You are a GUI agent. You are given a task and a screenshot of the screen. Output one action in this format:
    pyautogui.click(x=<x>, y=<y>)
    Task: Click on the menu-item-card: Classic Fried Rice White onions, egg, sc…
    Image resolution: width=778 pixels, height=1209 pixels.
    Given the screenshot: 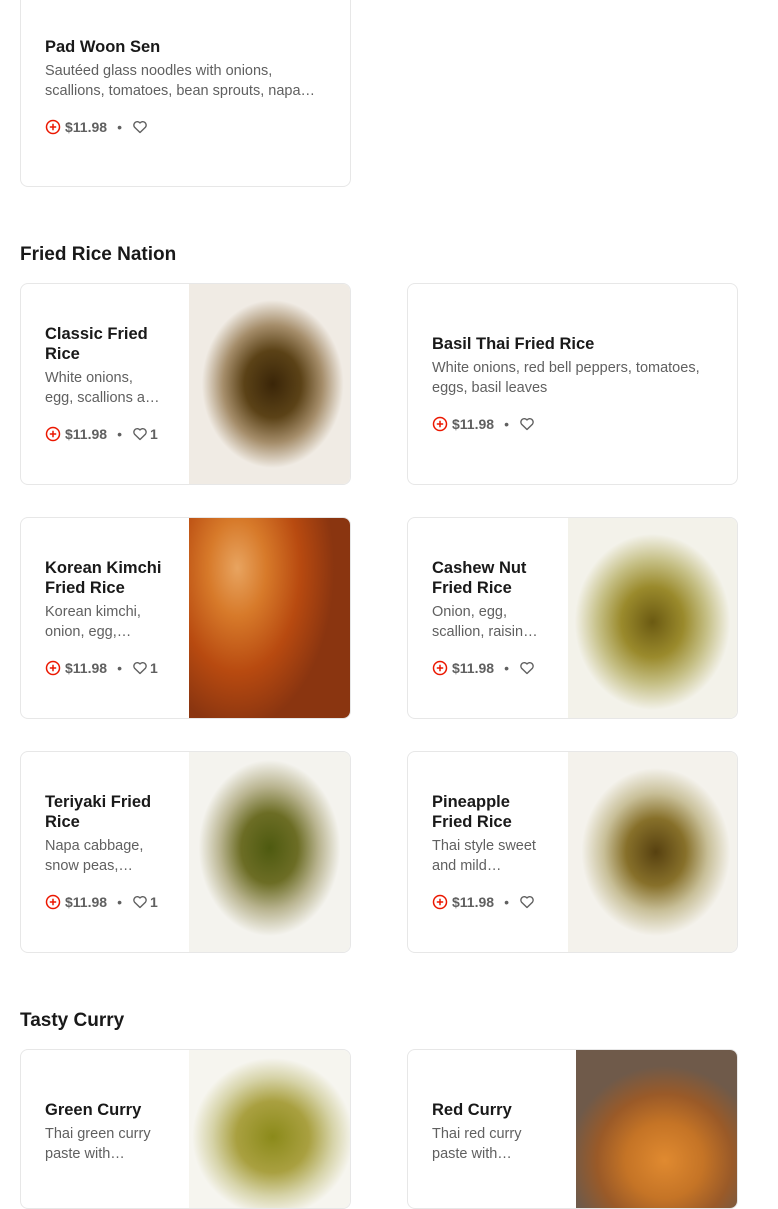 What is the action you would take?
    pyautogui.click(x=185, y=384)
    